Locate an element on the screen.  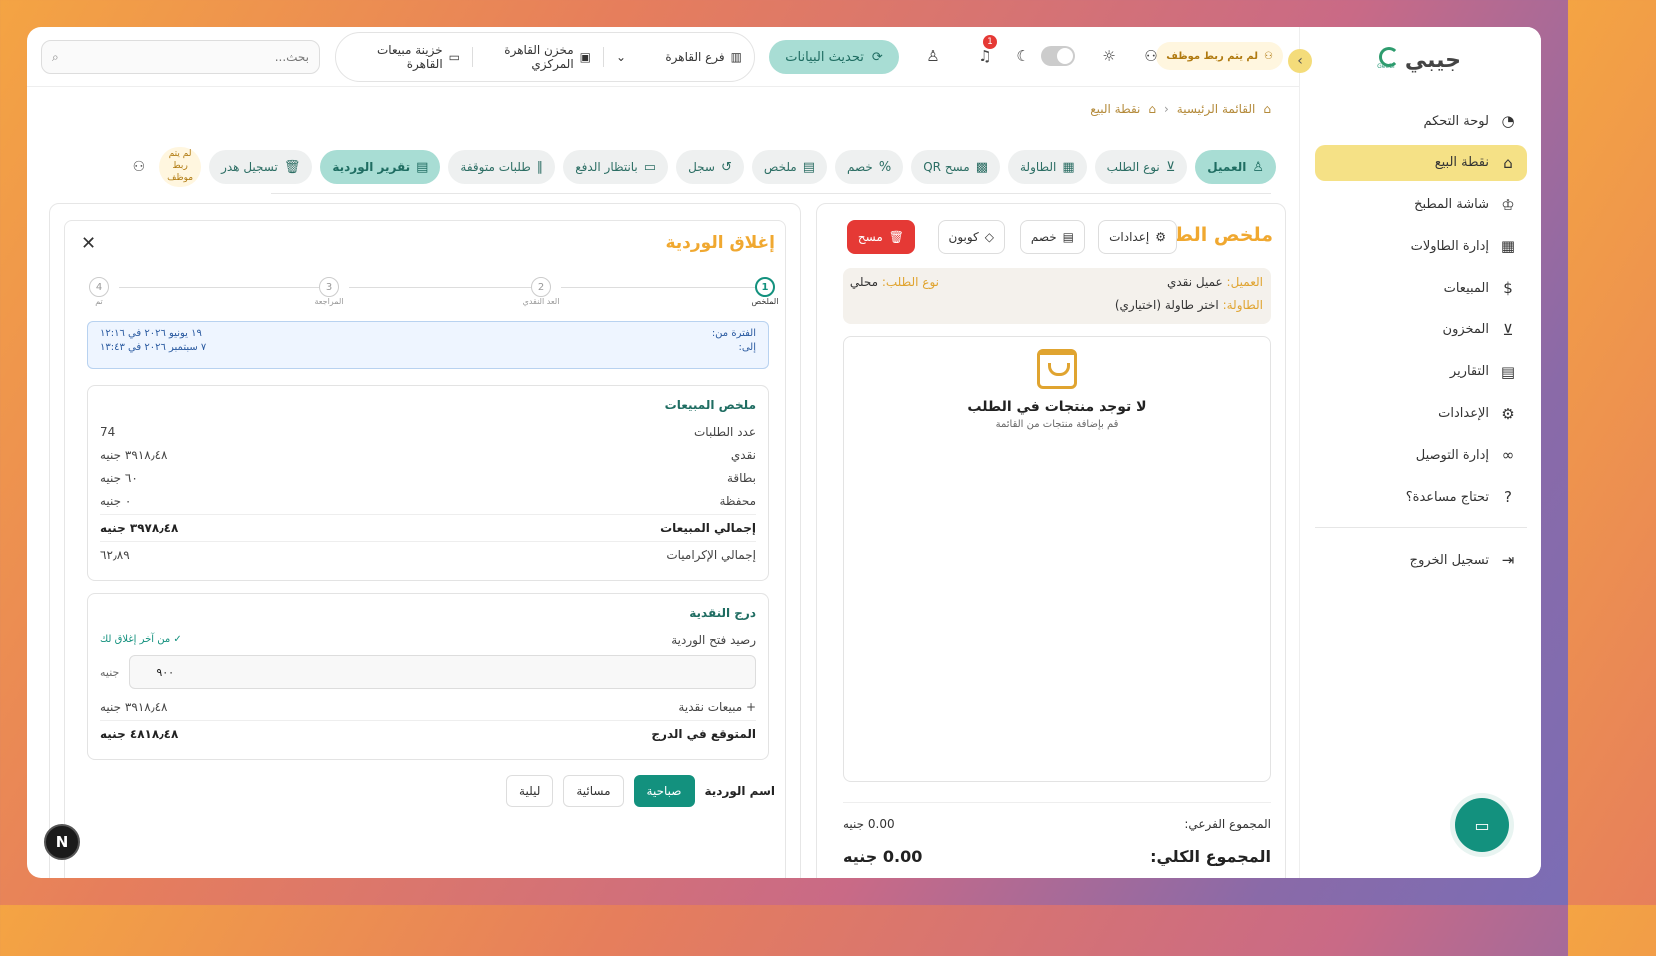
opening-balance-input: ٩٠٠ is located at coordinates (442, 672).